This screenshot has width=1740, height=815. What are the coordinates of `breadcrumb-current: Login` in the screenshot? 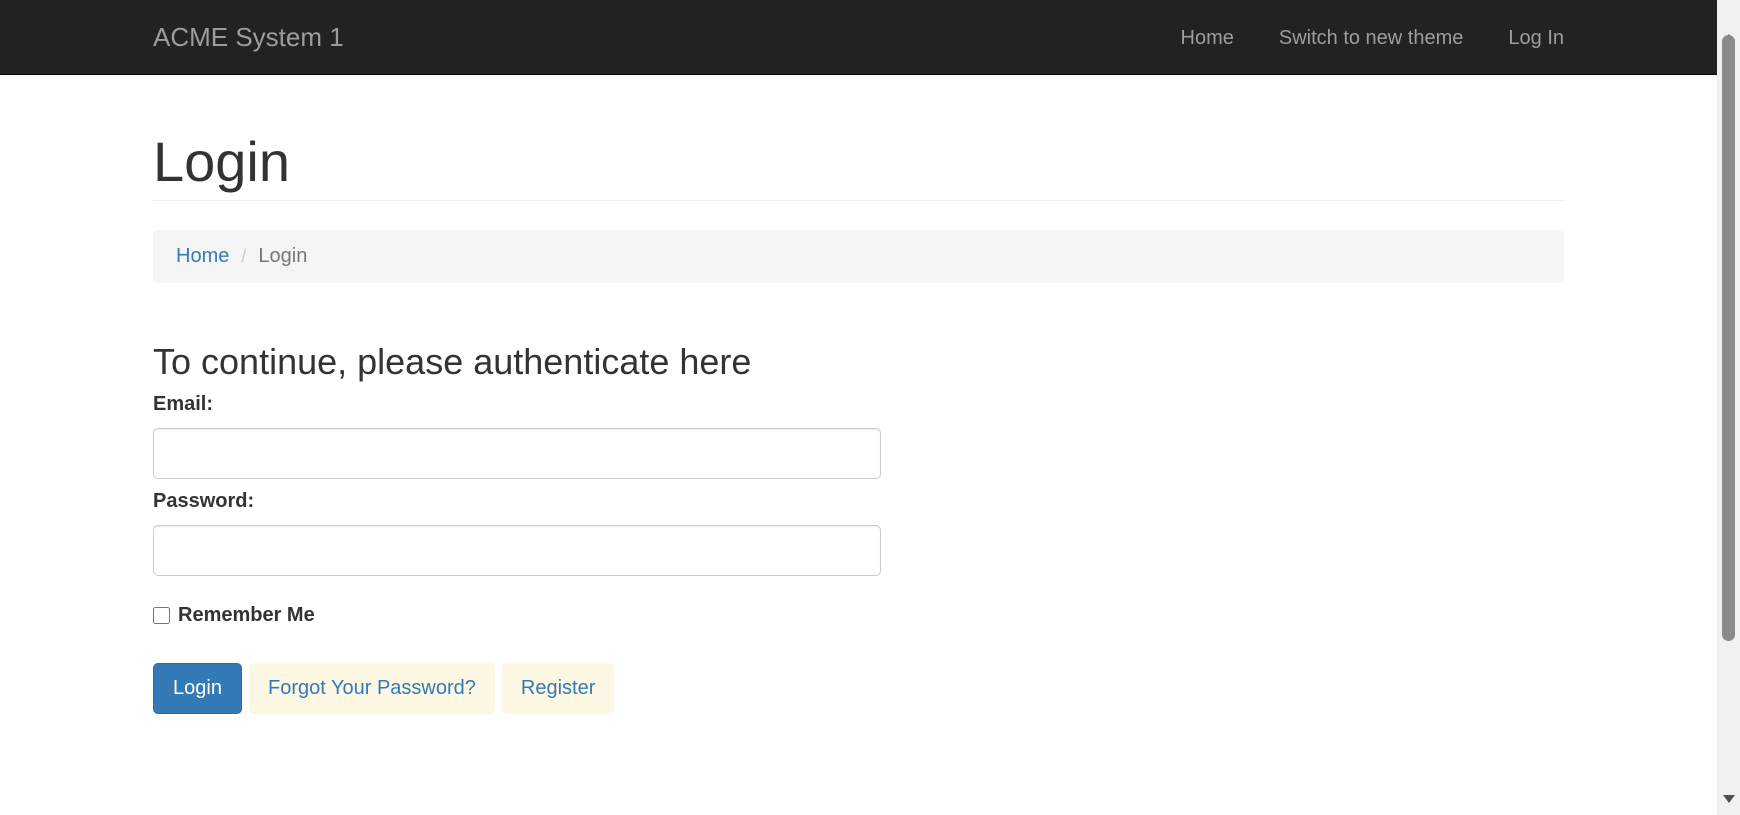 It's located at (283, 256).